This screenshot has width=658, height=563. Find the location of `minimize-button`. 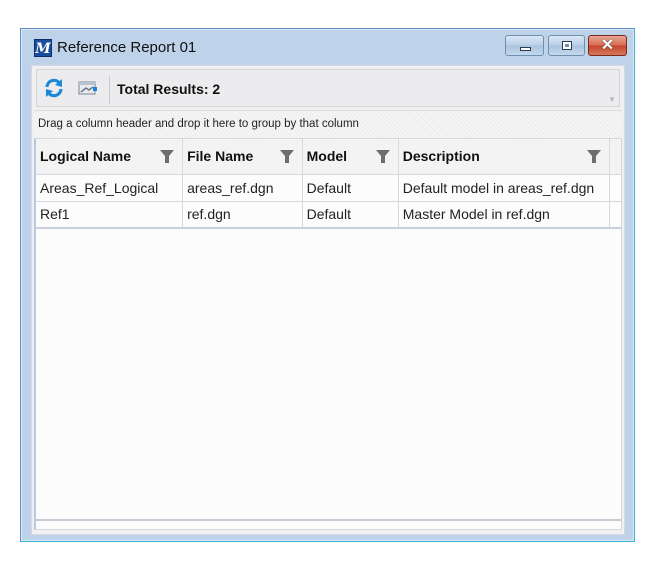

minimize-button is located at coordinates (524, 45).